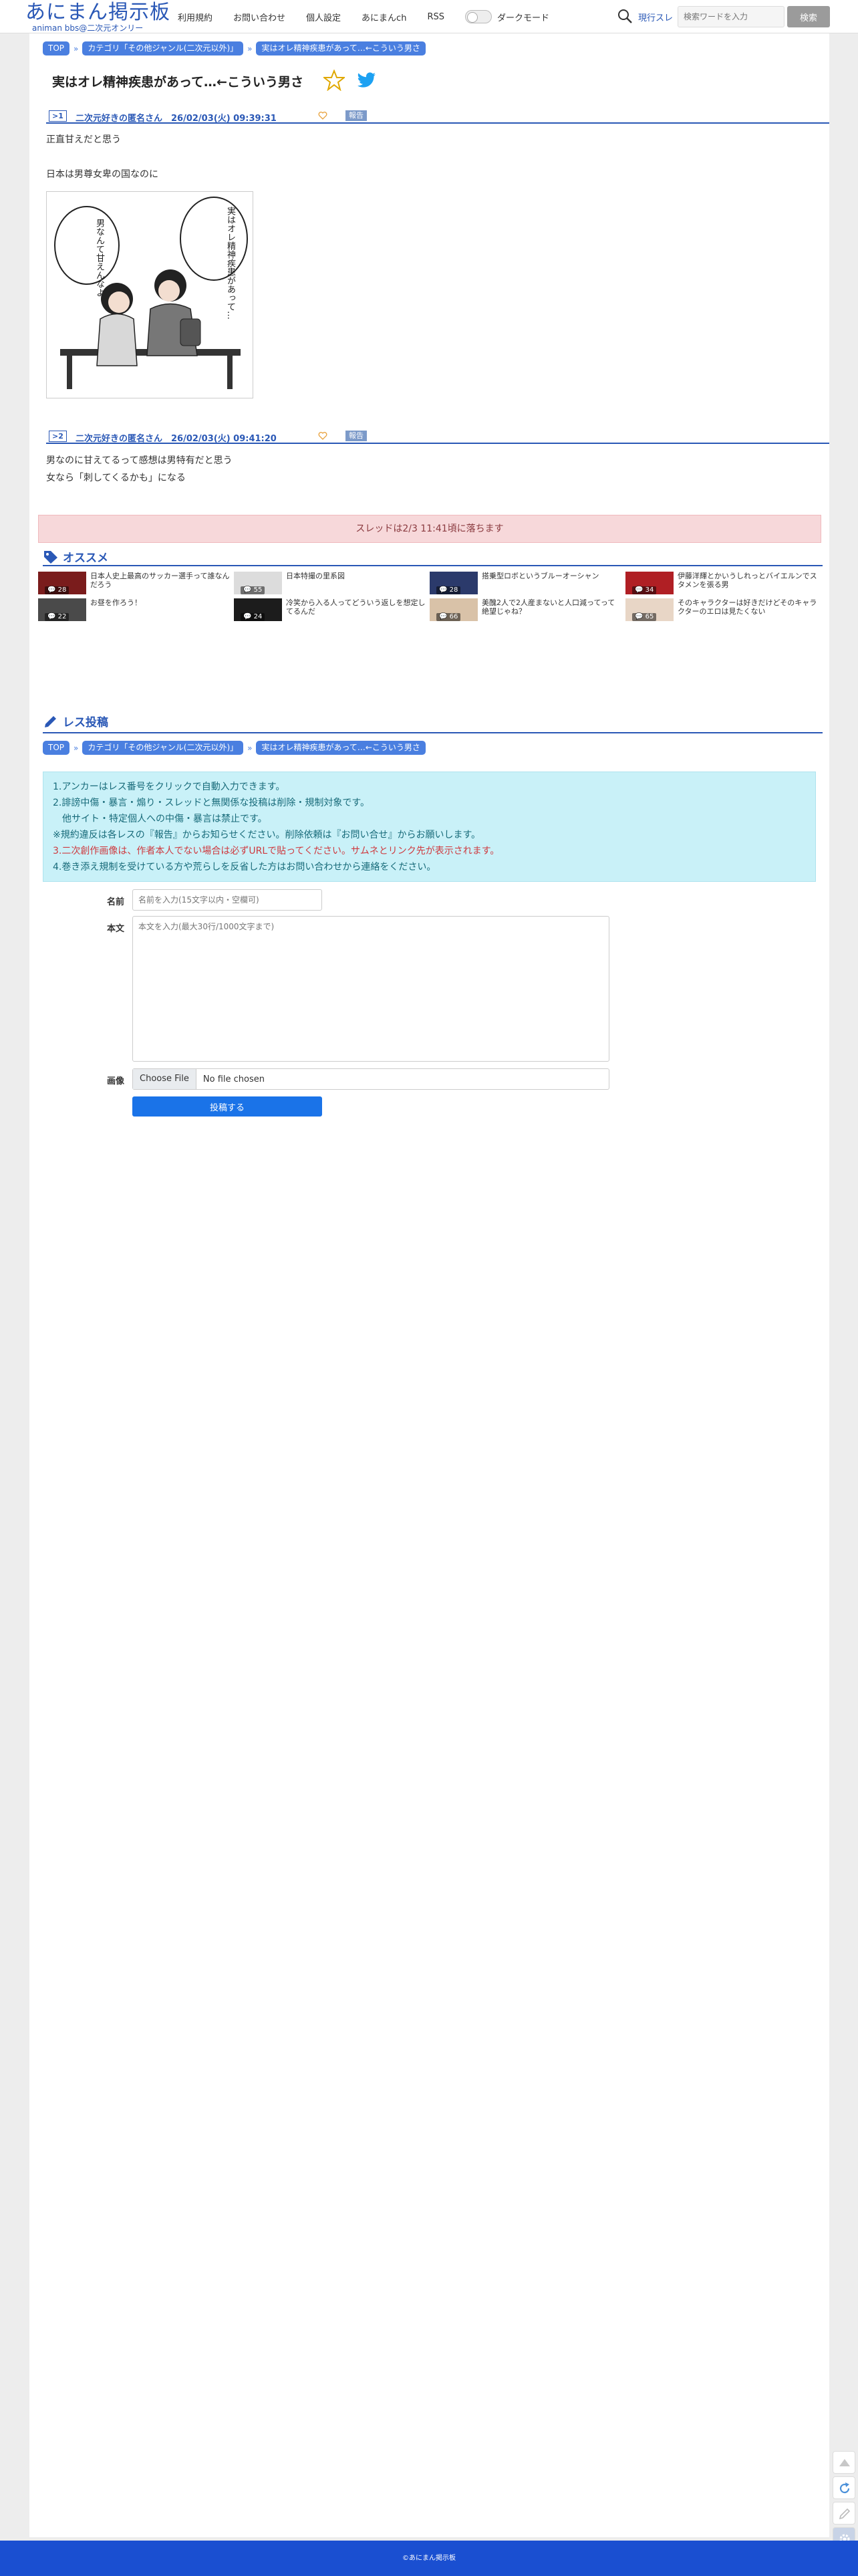 The width and height of the screenshot is (858, 2576). What do you see at coordinates (315, 576) in the screenshot?
I see `recommend-item-title: 日本特撮の里系図` at bounding box center [315, 576].